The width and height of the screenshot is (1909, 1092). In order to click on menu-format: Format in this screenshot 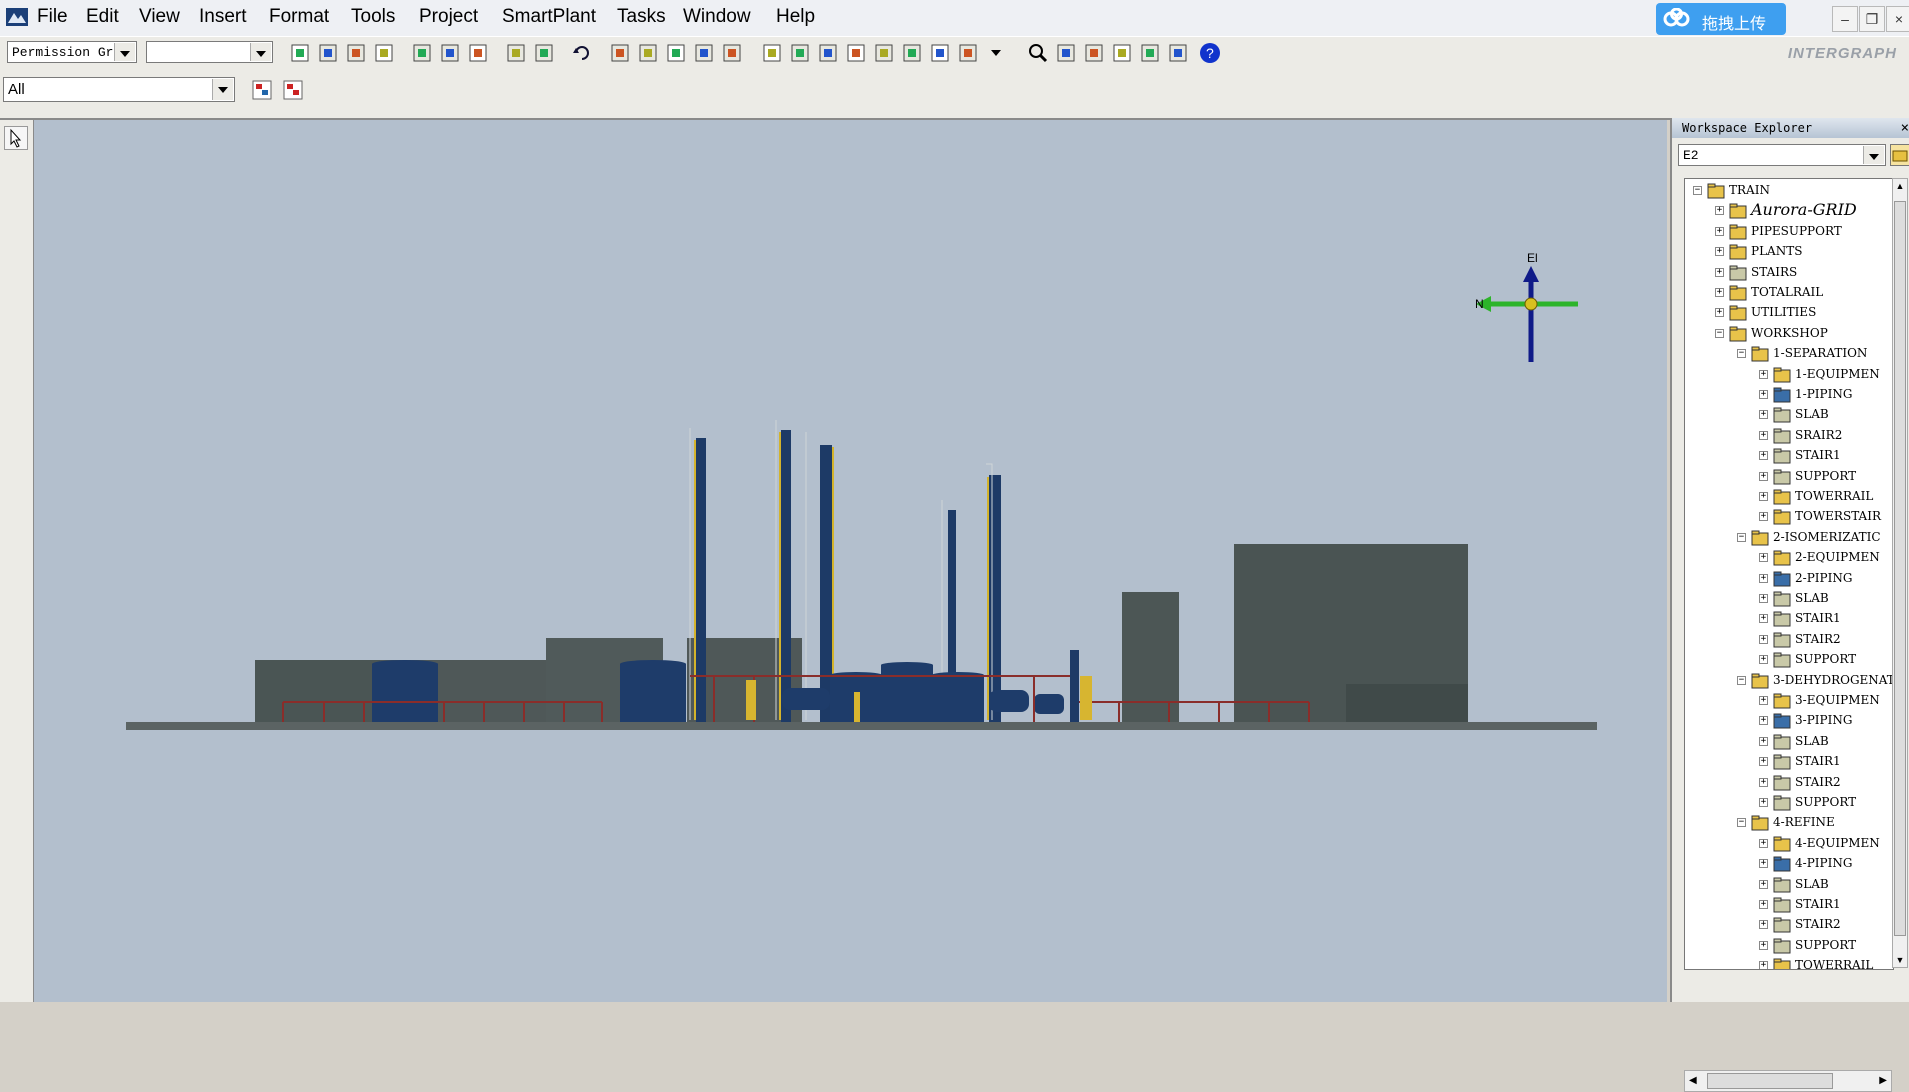, I will do `click(299, 17)`.